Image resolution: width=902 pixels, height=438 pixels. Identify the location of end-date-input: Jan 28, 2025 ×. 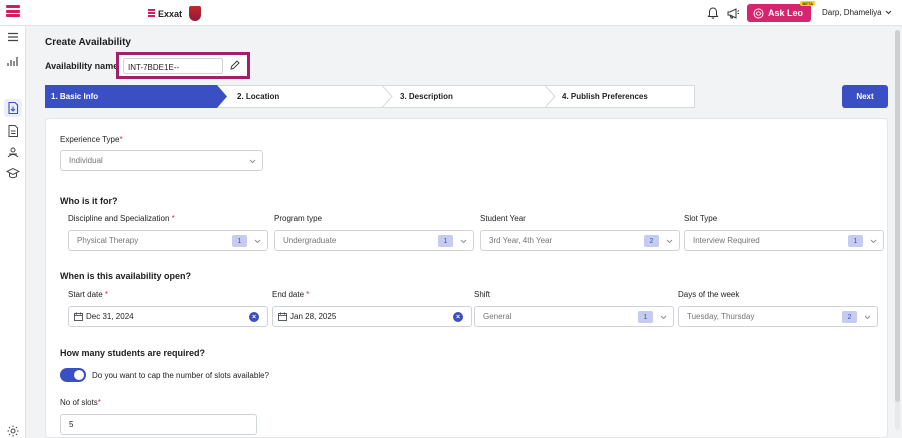
(372, 316).